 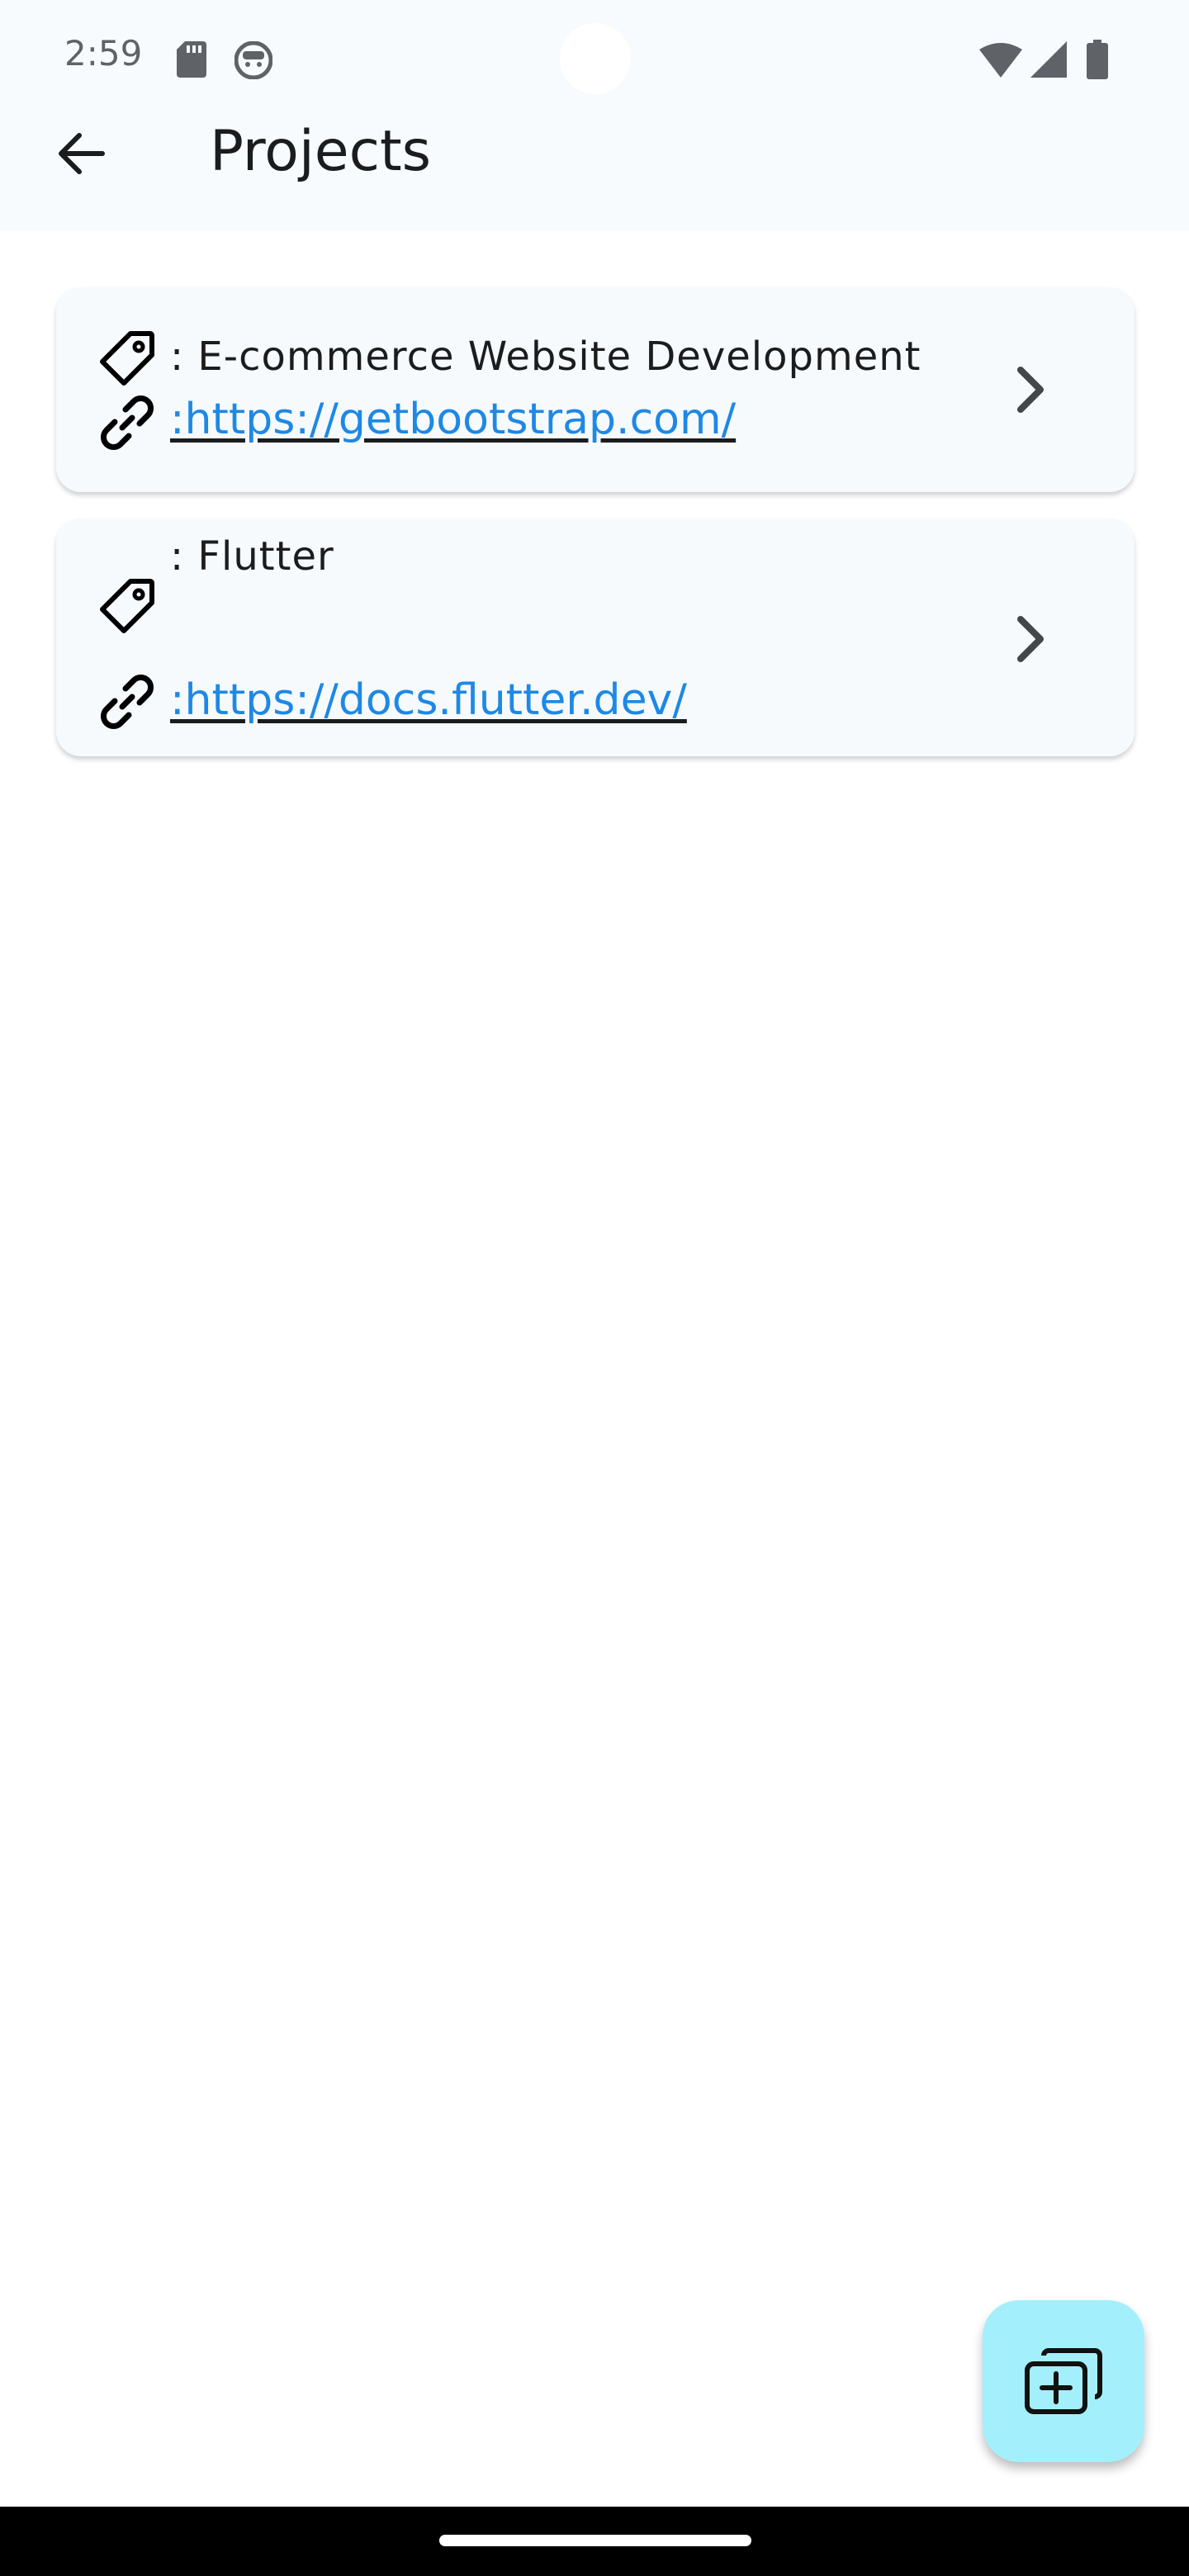 I want to click on battery-icon, so click(x=1097, y=59).